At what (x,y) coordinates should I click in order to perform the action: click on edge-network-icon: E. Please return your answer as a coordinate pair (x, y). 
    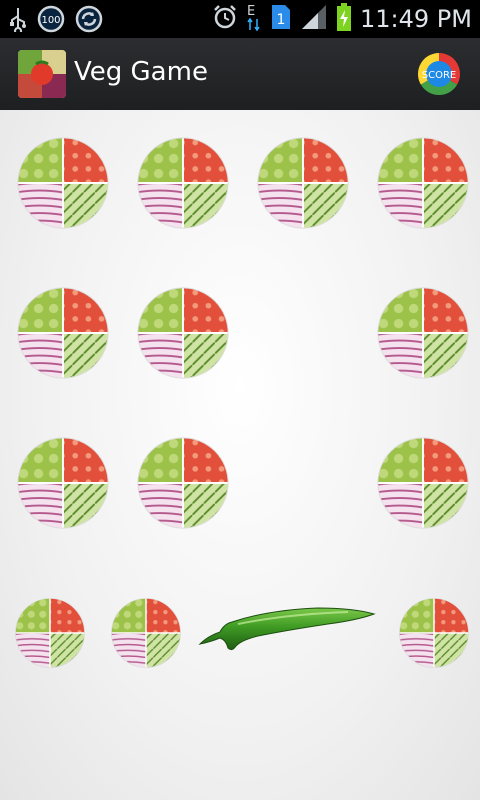
    Looking at the image, I should click on (254, 19).